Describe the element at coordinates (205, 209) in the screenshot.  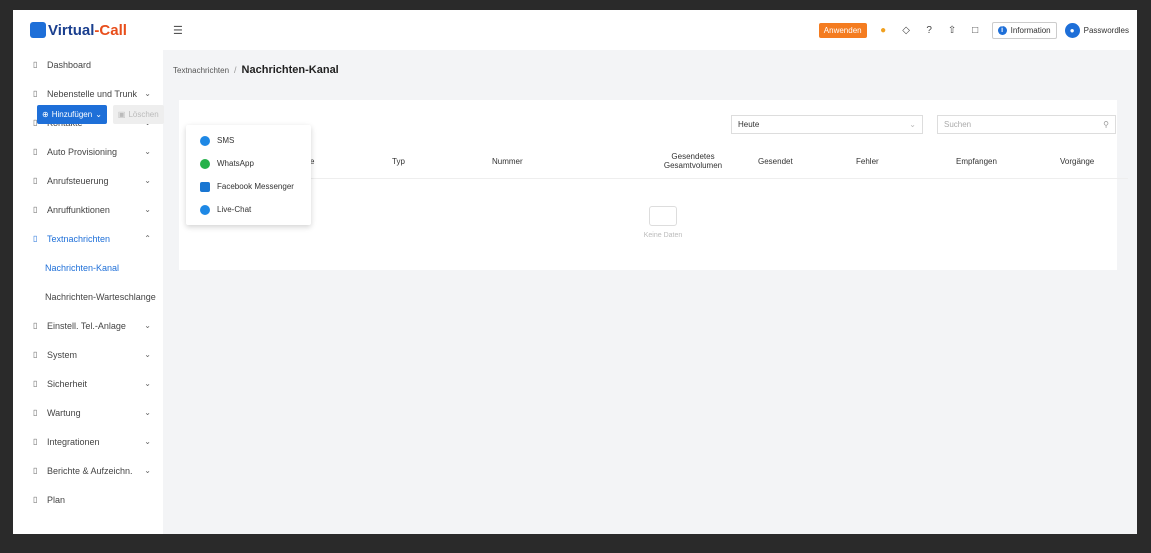
I see `live-chat-icon` at that location.